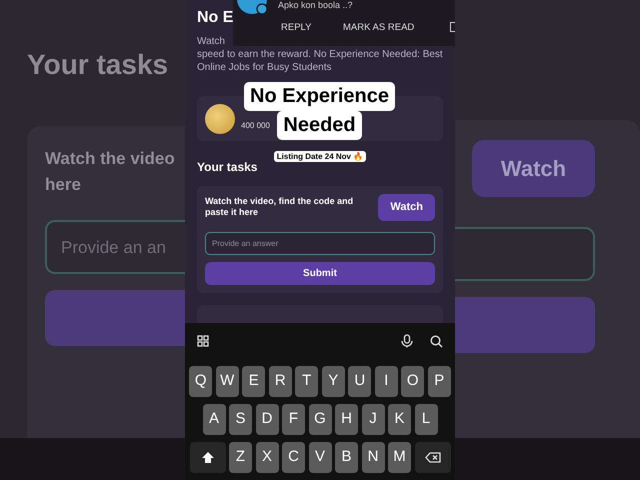 This screenshot has height=480, width=640. I want to click on shift-key, so click(208, 457).